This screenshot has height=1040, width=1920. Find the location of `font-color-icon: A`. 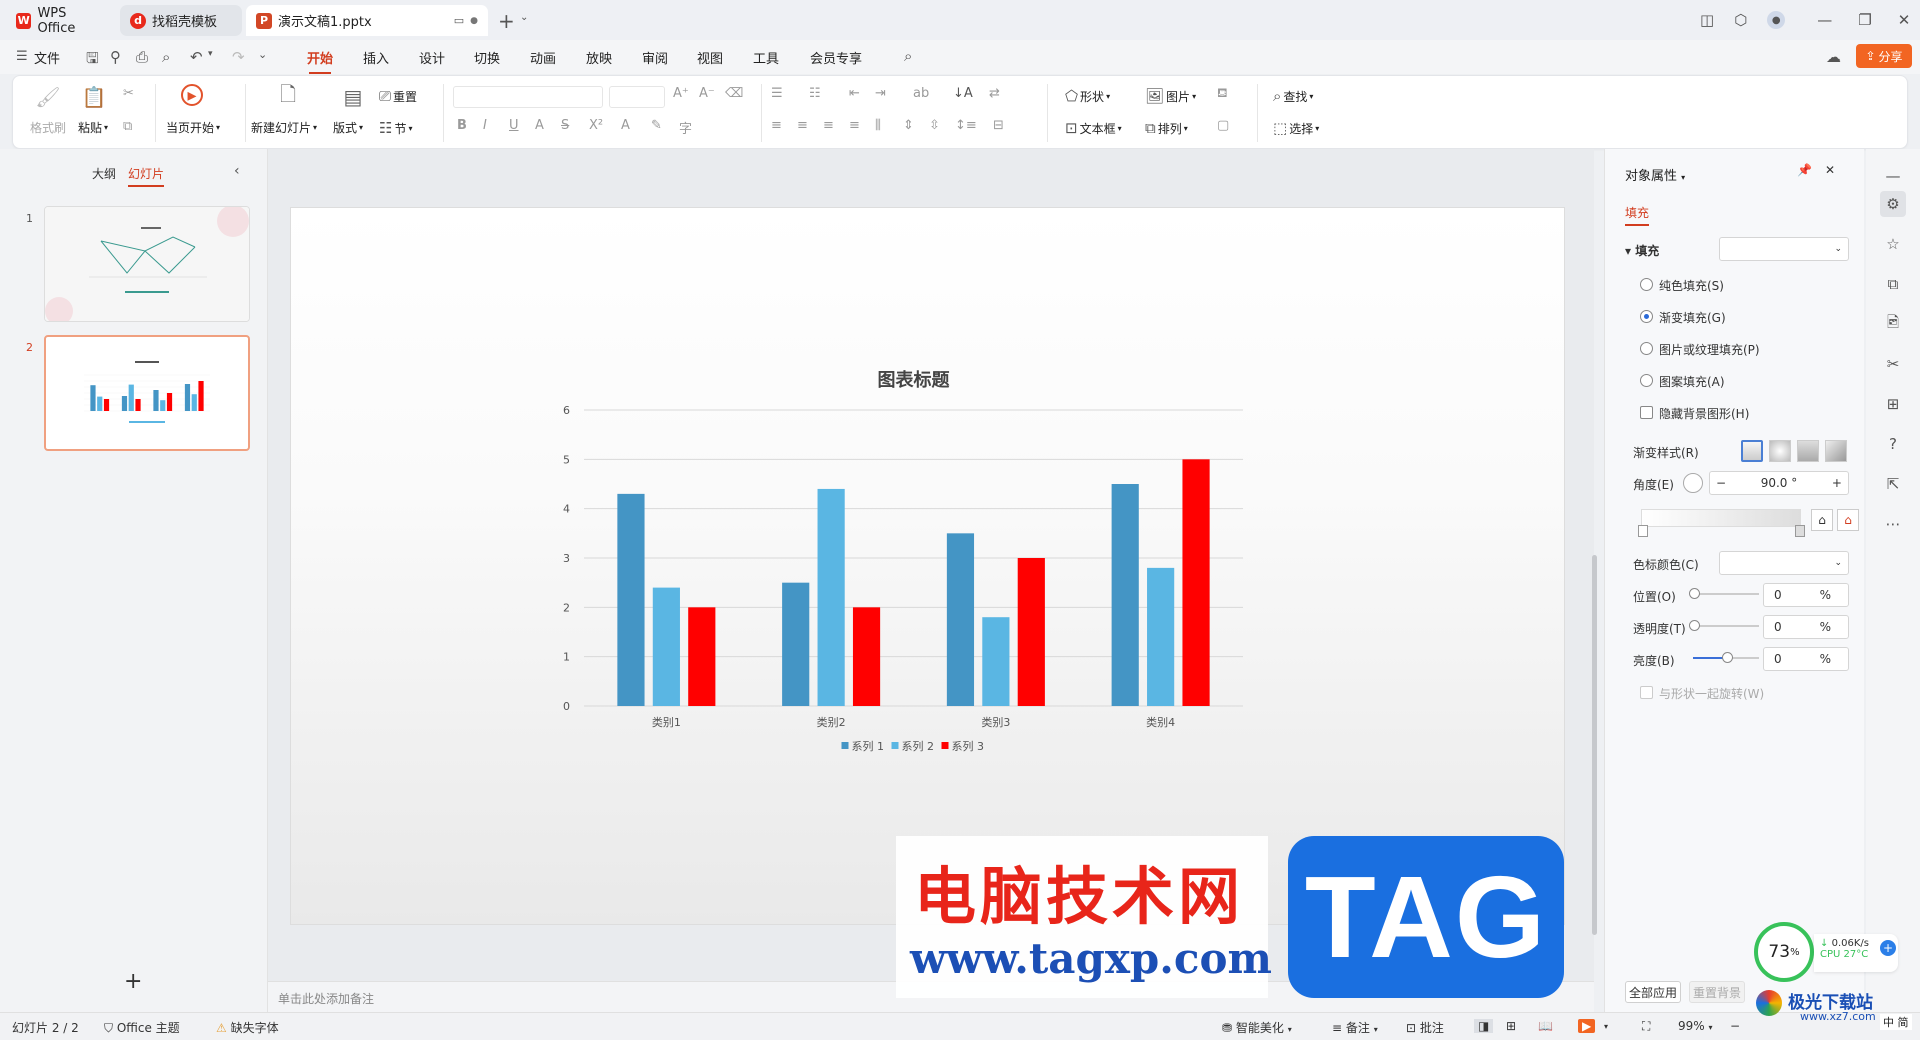

font-color-icon: A is located at coordinates (625, 125).